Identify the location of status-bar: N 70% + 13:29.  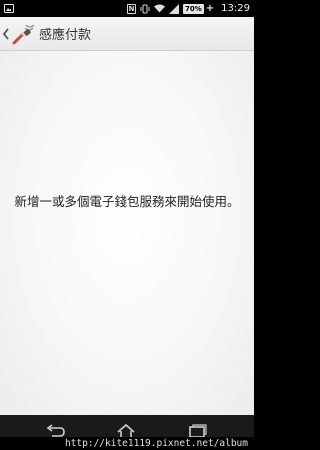
(127, 8).